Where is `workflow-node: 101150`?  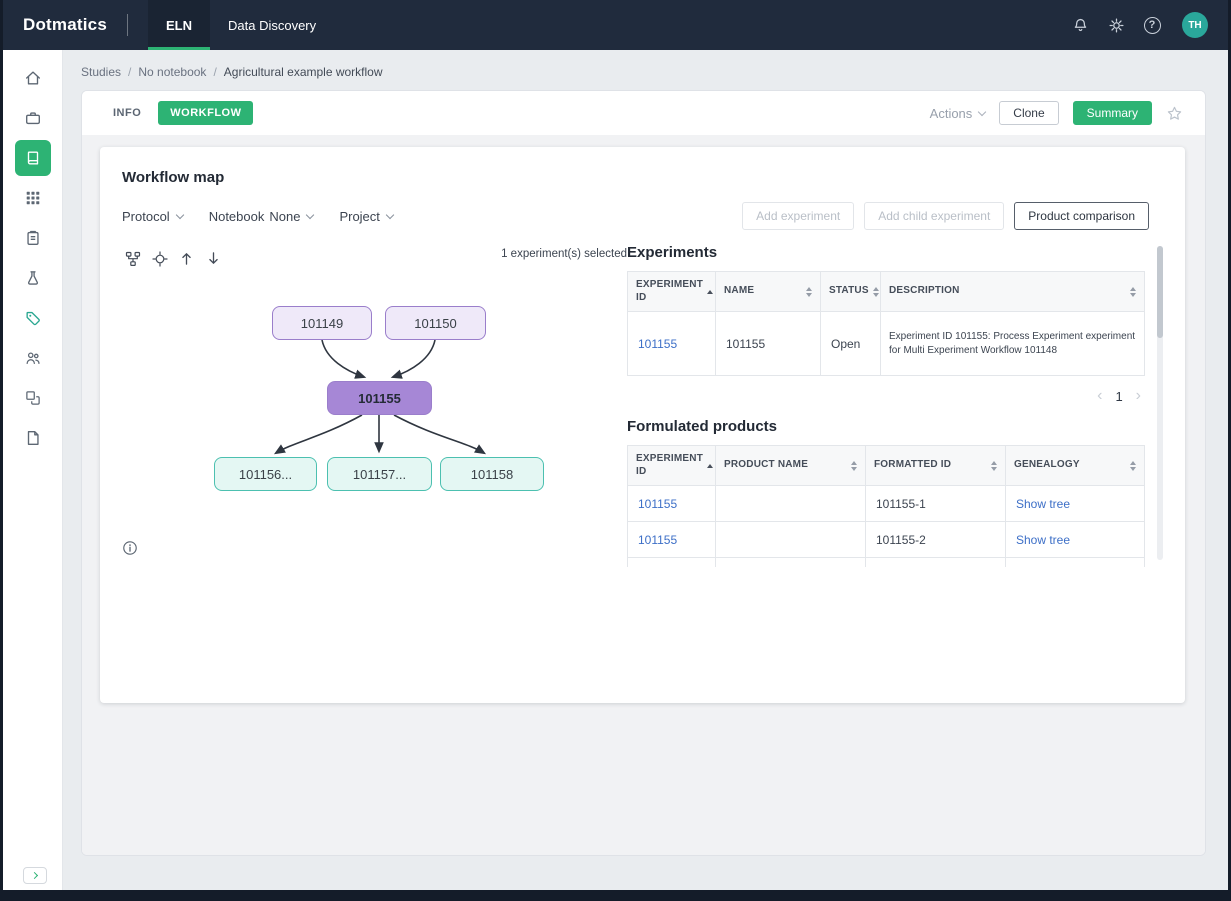 workflow-node: 101150 is located at coordinates (435, 323).